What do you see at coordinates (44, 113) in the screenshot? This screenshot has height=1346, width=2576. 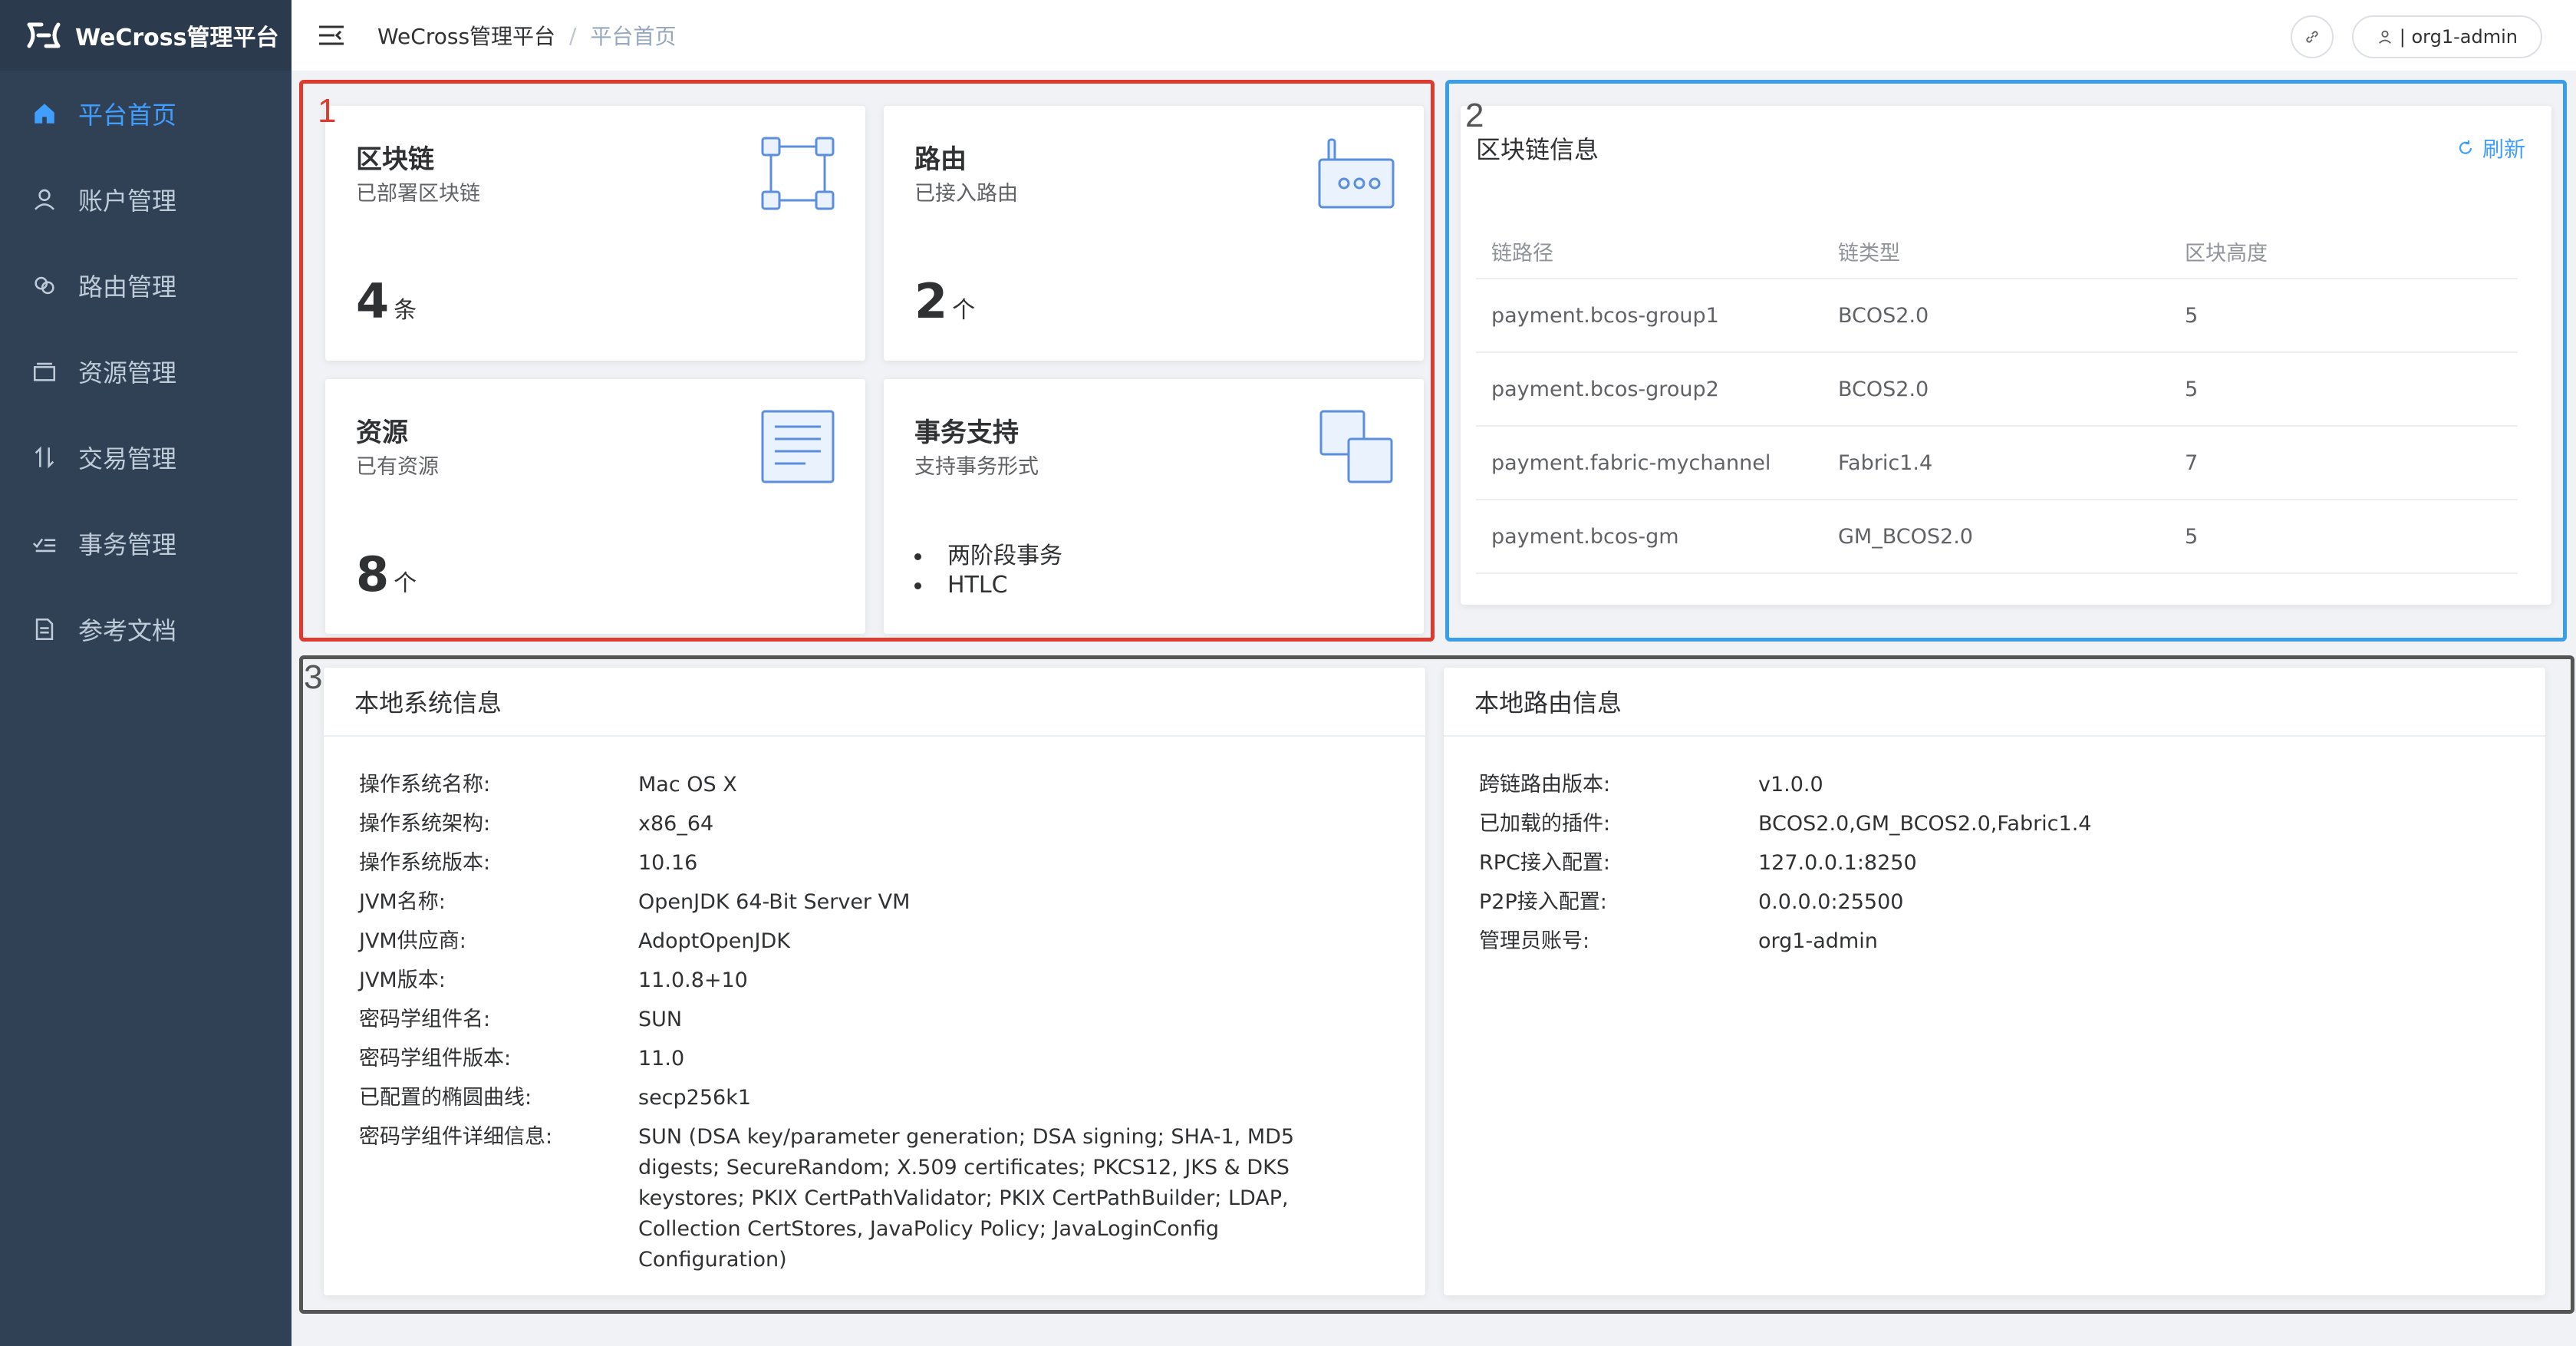 I see `home-icon` at bounding box center [44, 113].